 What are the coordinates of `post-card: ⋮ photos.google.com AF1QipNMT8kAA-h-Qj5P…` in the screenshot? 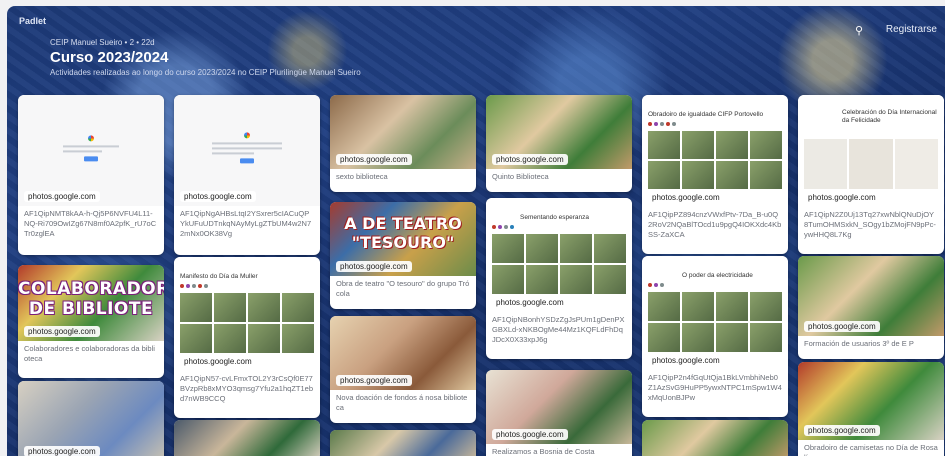 It's located at (91, 175).